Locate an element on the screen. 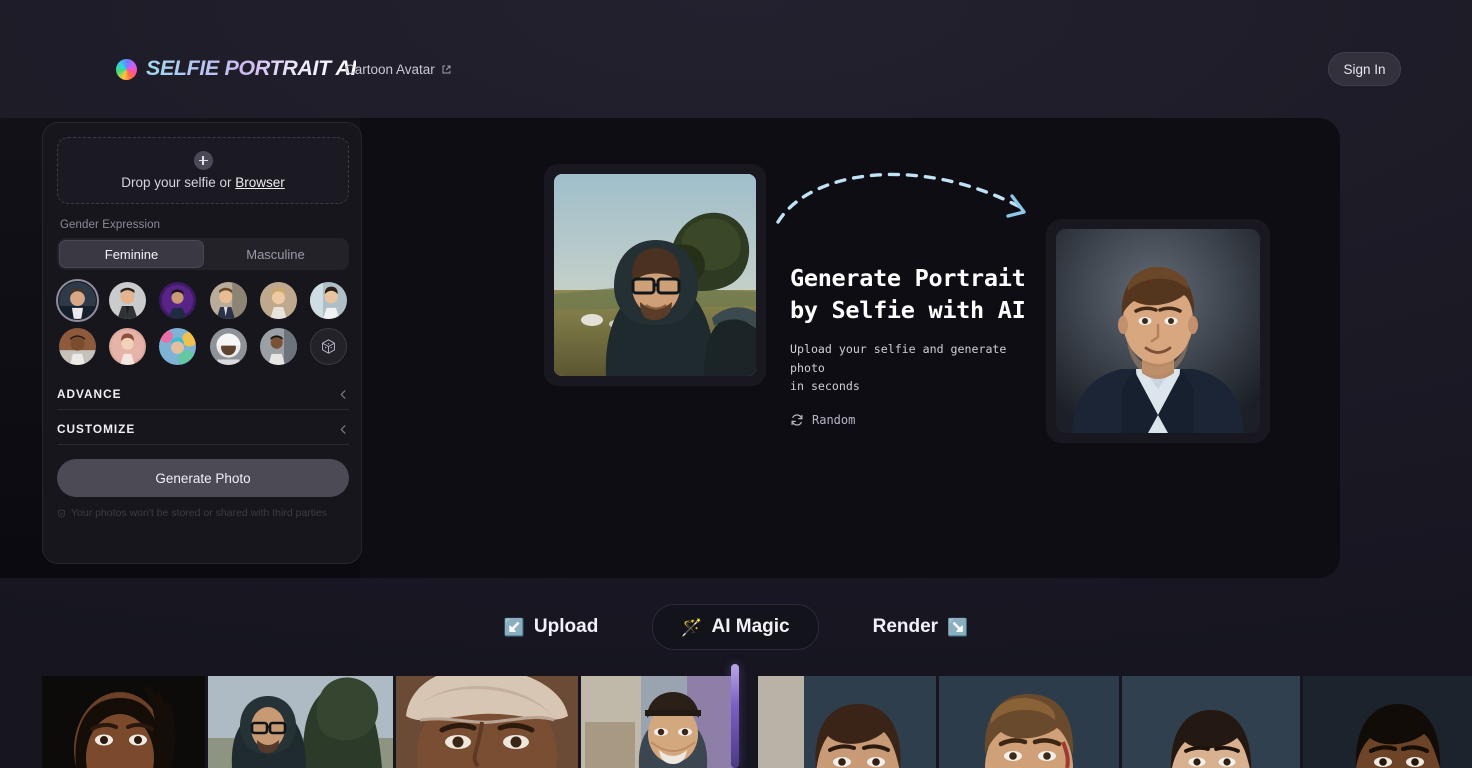 Image resolution: width=1472 pixels, height=768 pixels. gender-option-feminine-label: Feminine is located at coordinates (131, 254).